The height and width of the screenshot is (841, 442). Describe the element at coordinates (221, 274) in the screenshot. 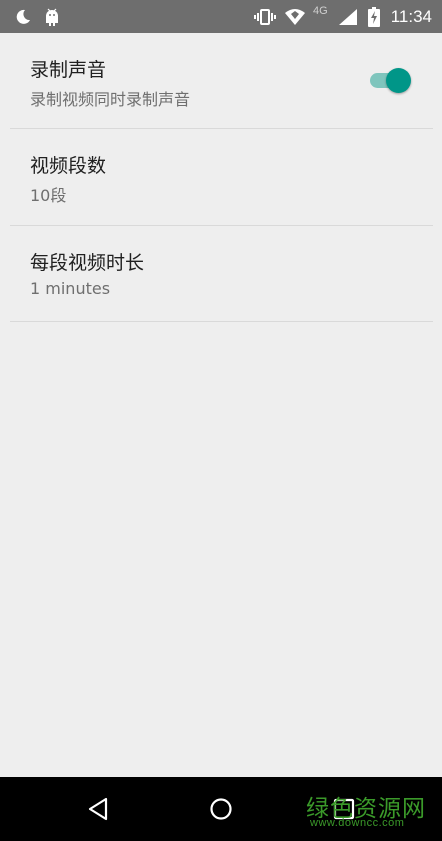

I see `setting-segment-duration: 每段视频时长 1 minutes` at that location.